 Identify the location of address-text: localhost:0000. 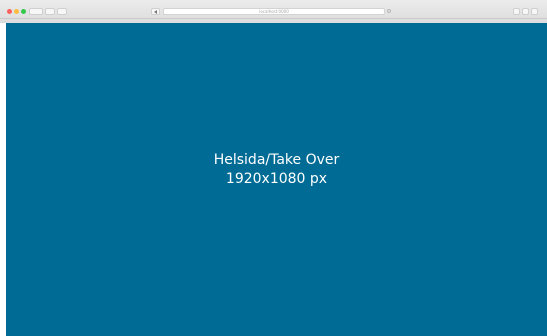
(274, 11).